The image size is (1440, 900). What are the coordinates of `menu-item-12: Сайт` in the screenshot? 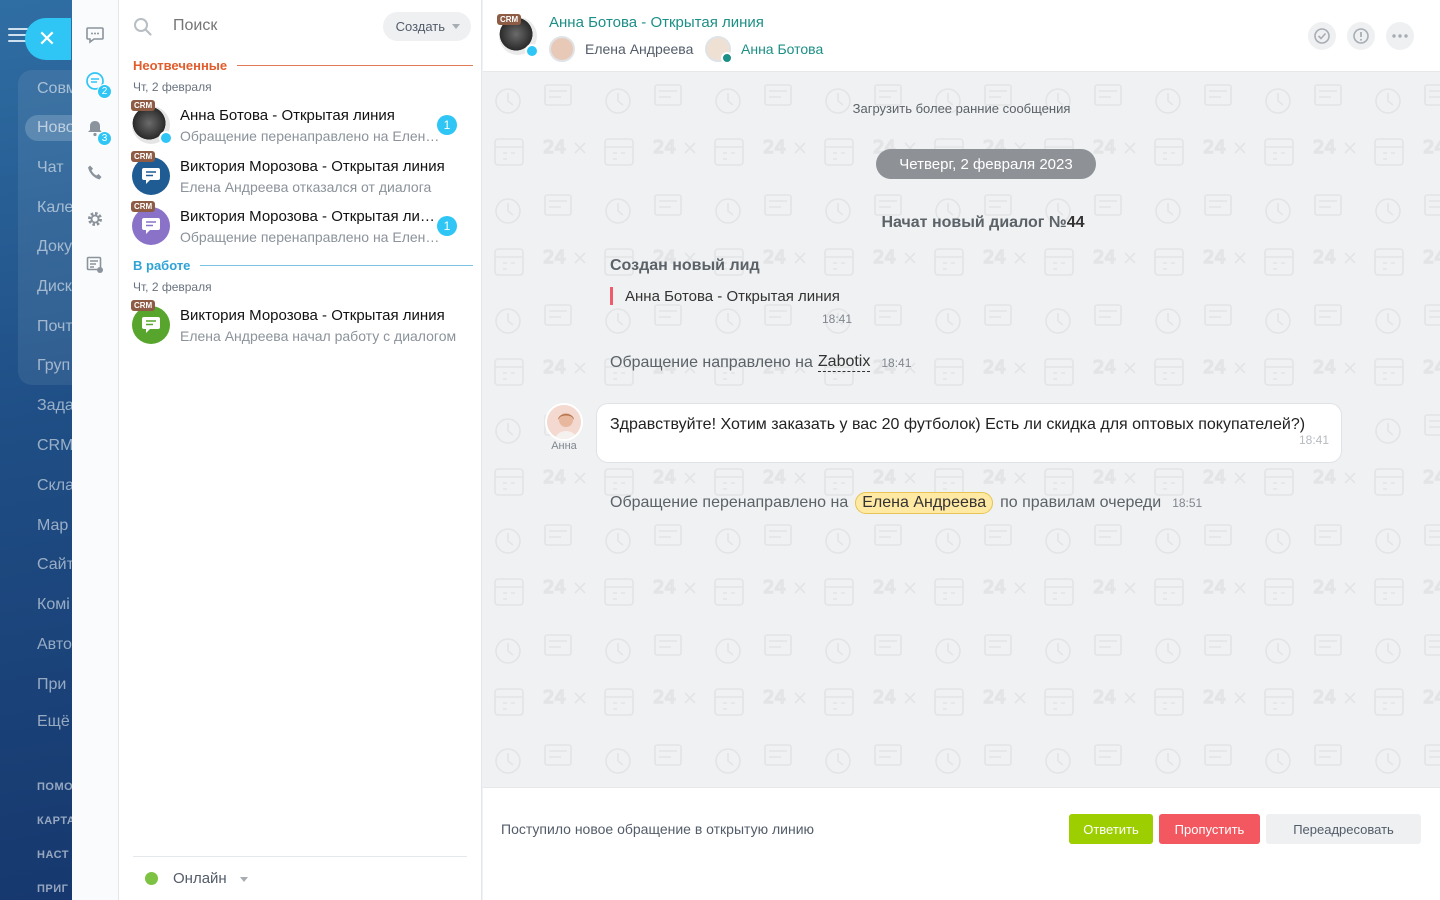 It's located at (54, 565).